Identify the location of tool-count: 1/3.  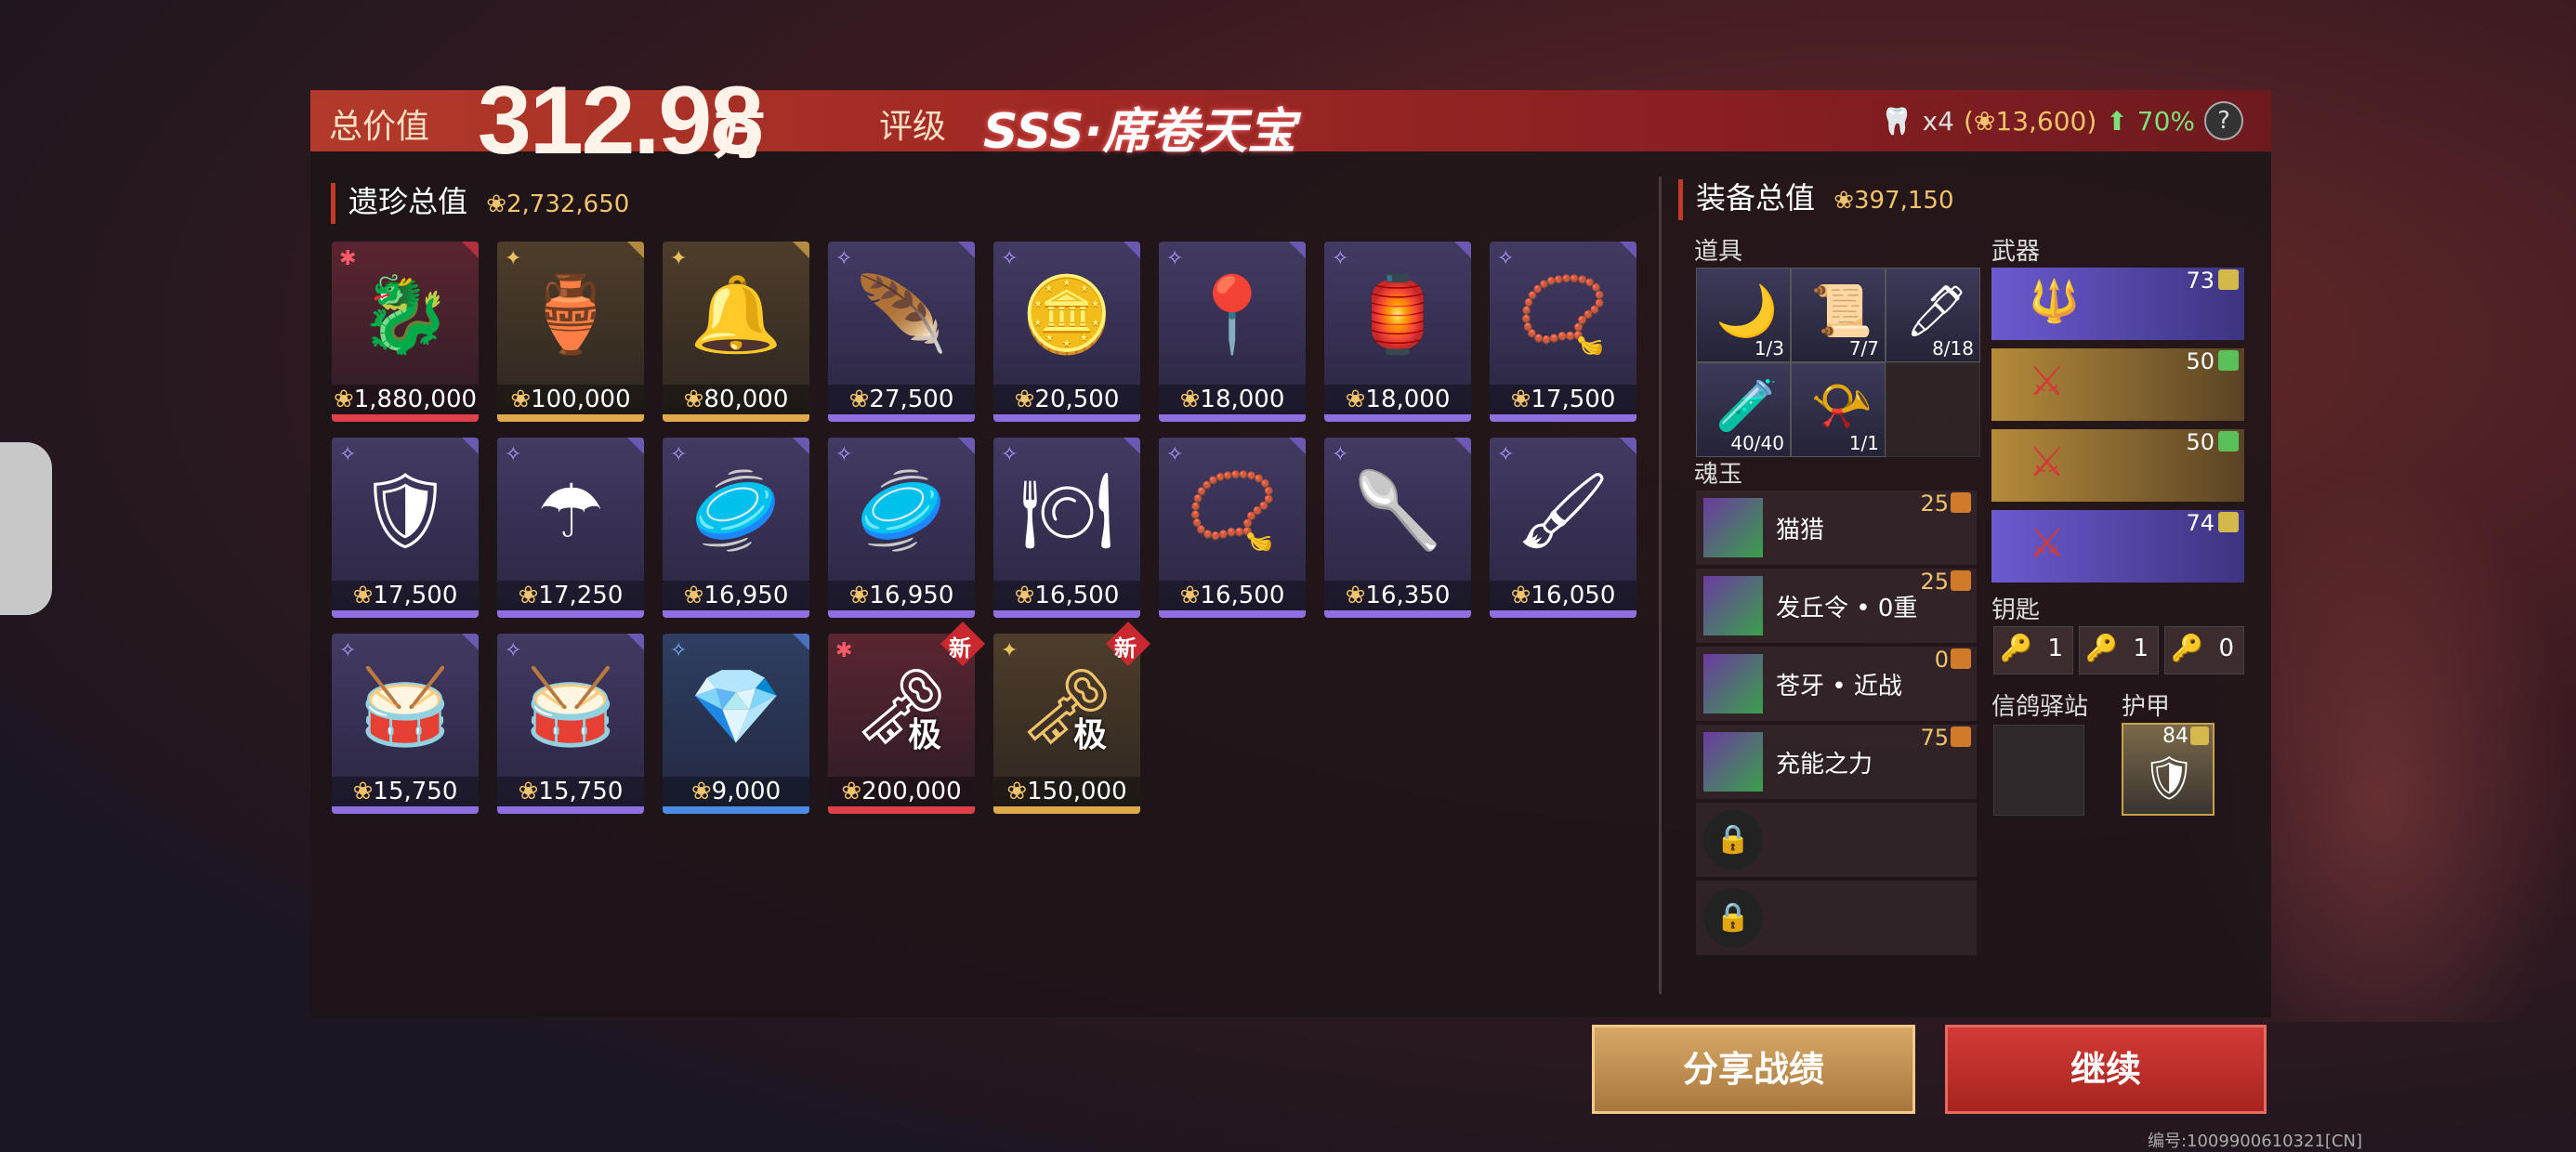
(1769, 348).